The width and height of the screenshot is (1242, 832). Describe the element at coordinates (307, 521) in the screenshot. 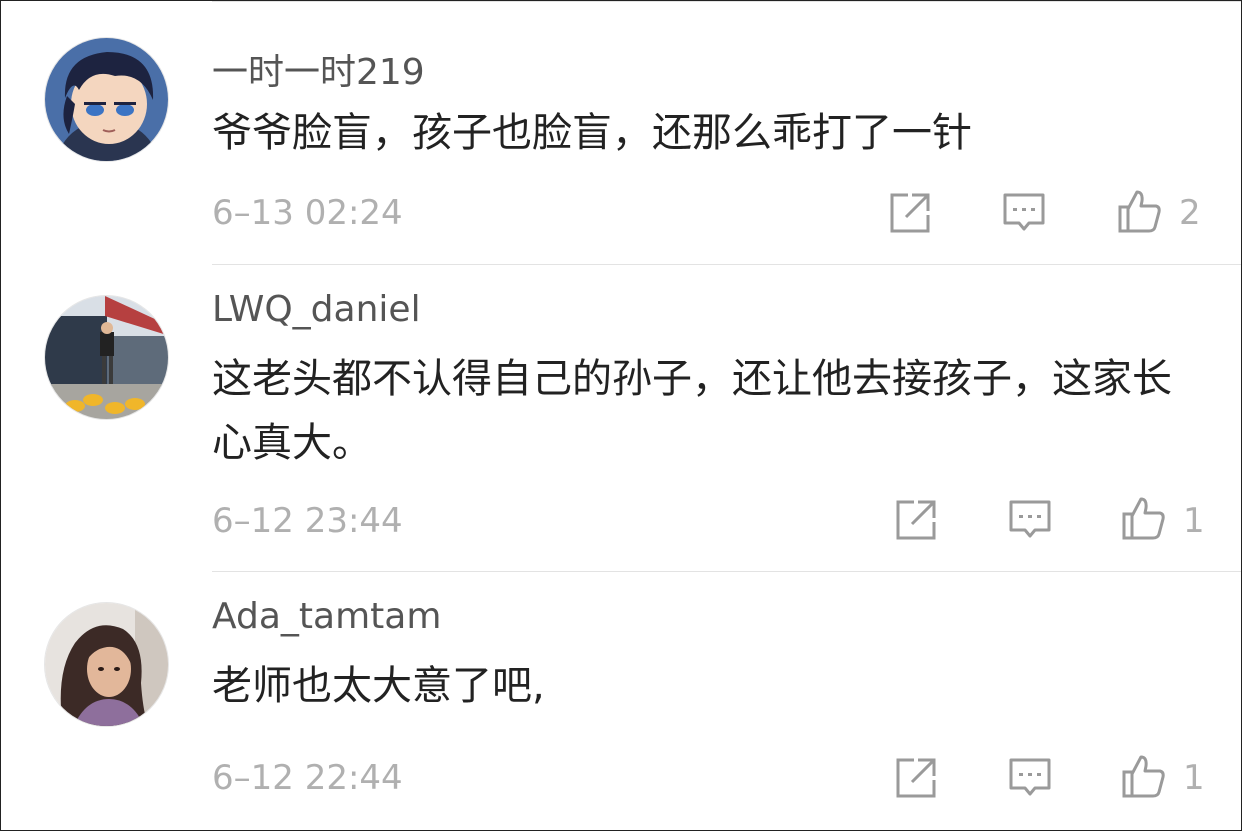

I see `timestamp: 6–12 23:44` at that location.